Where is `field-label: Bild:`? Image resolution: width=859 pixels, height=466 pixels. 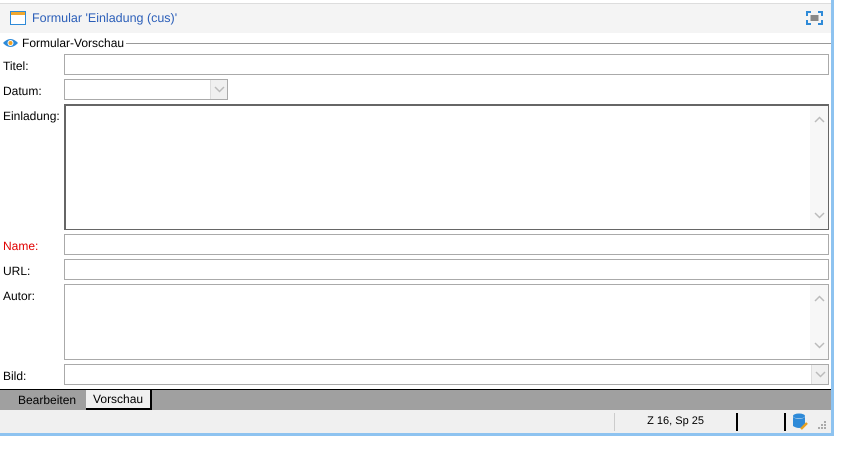
field-label: Bild: is located at coordinates (15, 377).